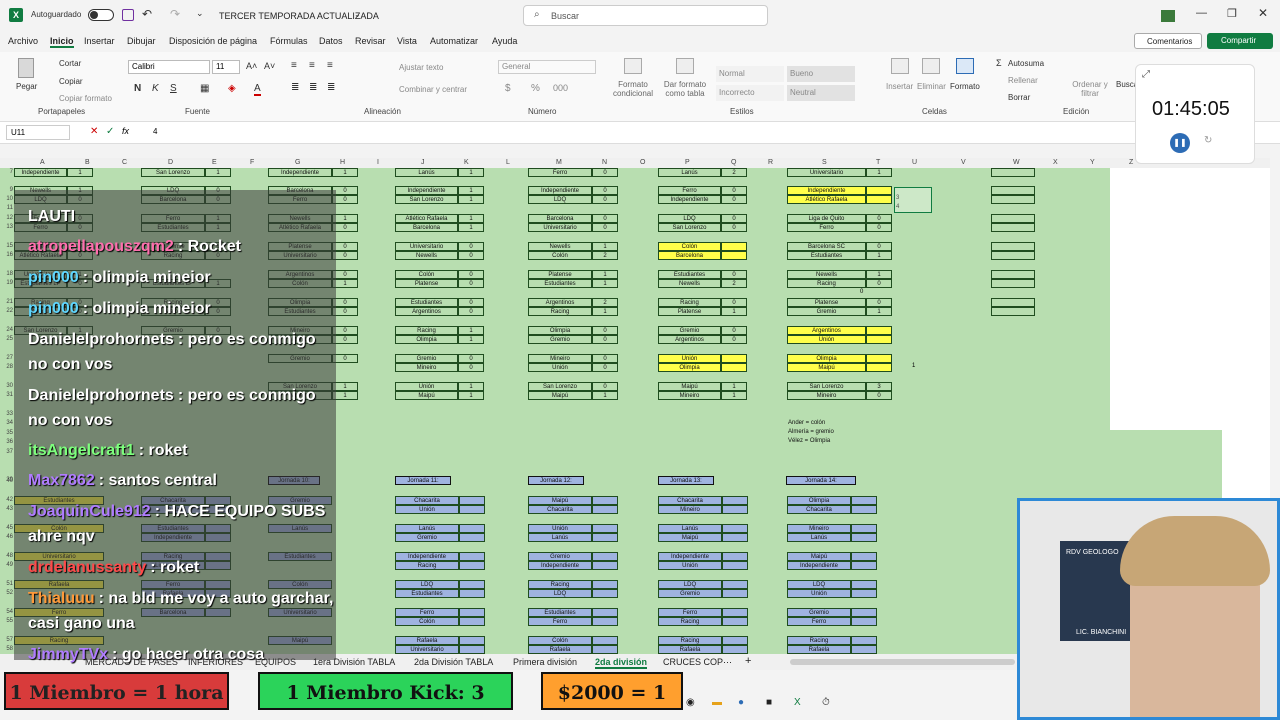  I want to click on column-header: Y, so click(1092, 162).